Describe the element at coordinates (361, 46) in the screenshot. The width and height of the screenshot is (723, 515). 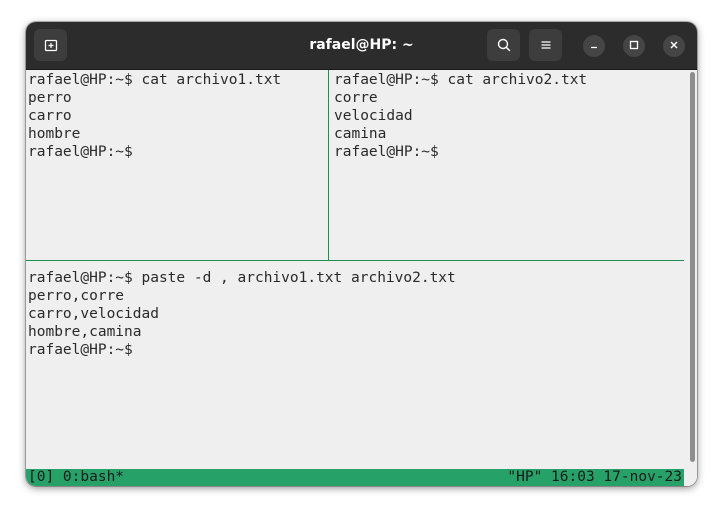
I see `headerbar: rafael@HP: ~` at that location.